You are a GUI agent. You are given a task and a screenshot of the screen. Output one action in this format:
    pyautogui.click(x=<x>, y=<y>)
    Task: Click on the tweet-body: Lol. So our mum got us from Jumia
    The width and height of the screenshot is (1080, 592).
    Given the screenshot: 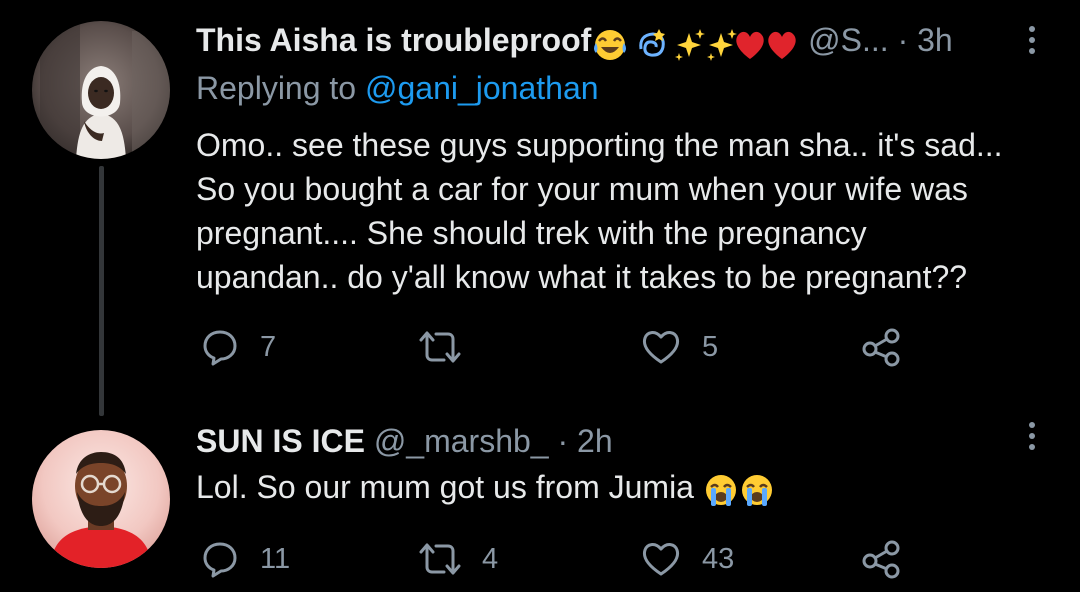 What is the action you would take?
    pyautogui.click(x=631, y=487)
    